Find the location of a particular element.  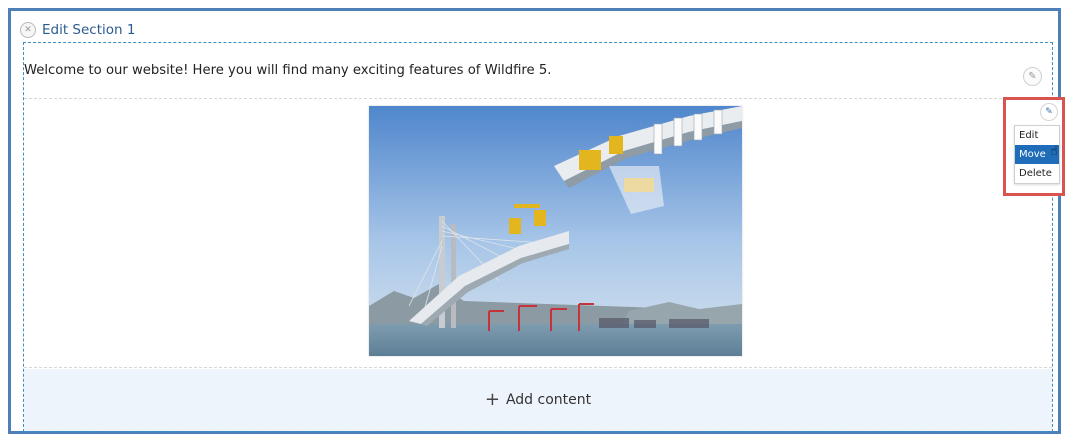

menu-item-move: Move is located at coordinates (1037, 154).